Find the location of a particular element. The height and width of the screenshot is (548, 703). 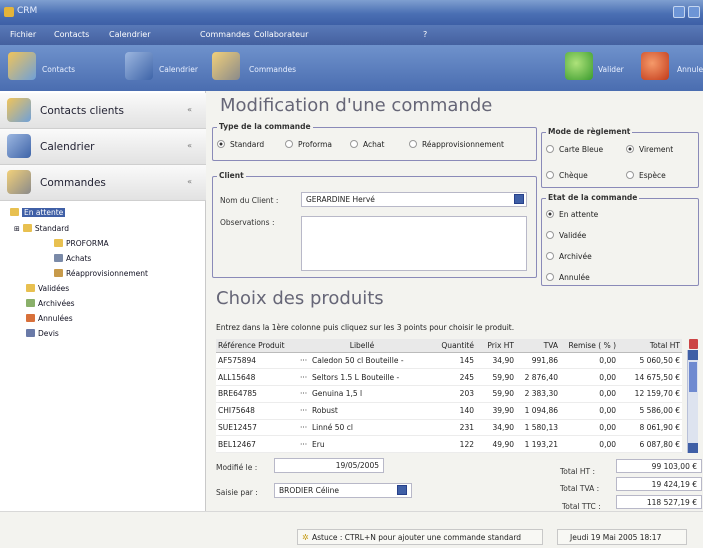

column-header: Référence Produit is located at coordinates (257, 346).